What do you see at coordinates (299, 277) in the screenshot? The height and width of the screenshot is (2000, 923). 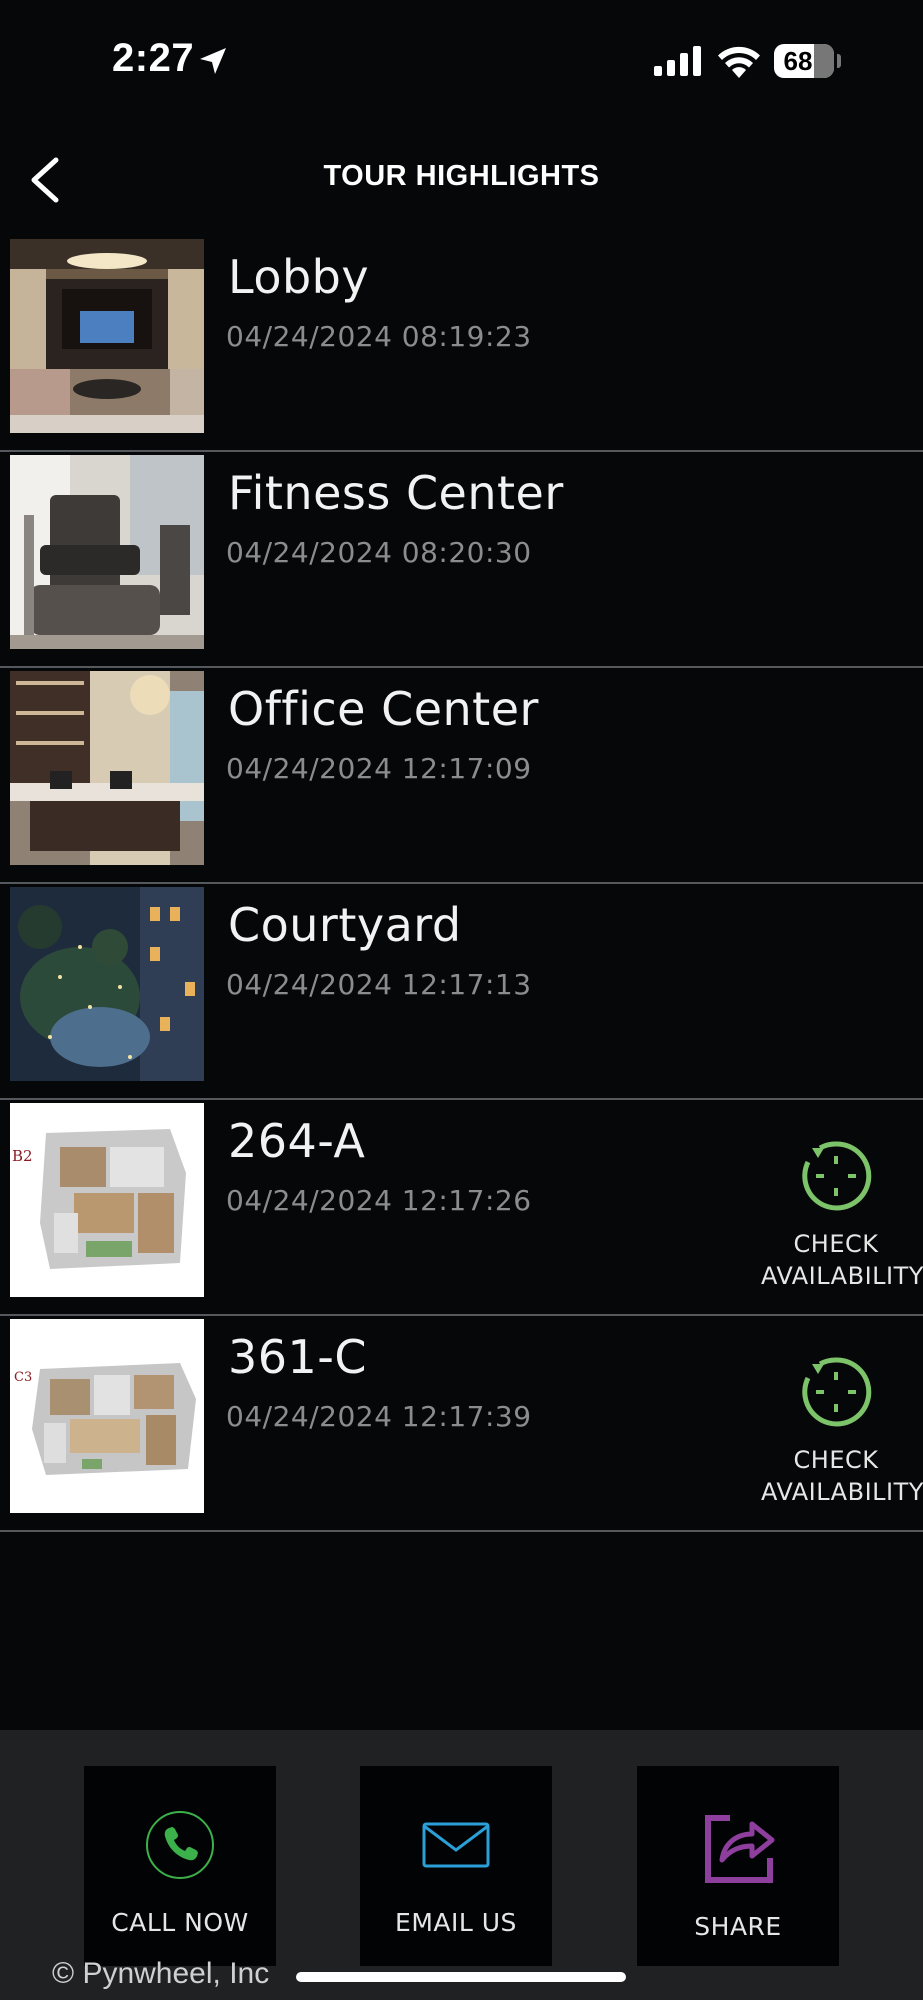 I see `item-name: Lobby` at bounding box center [299, 277].